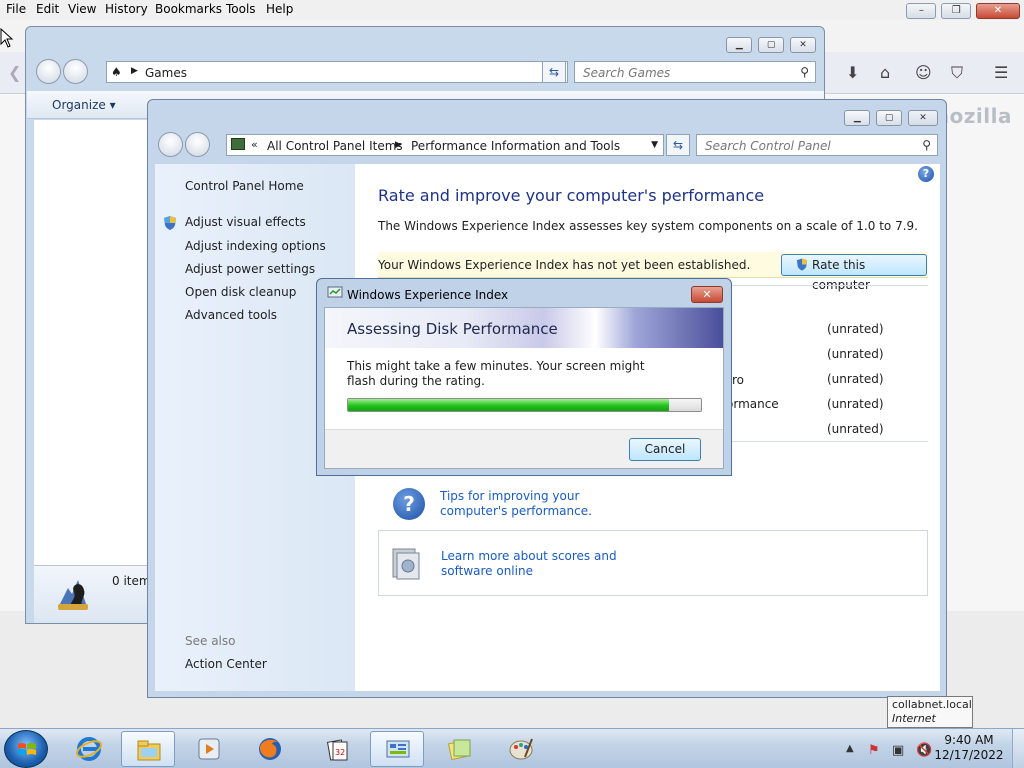 This screenshot has width=1024, height=768. I want to click on breadcrumb-performance: Performance Information and Tools, so click(515, 146).